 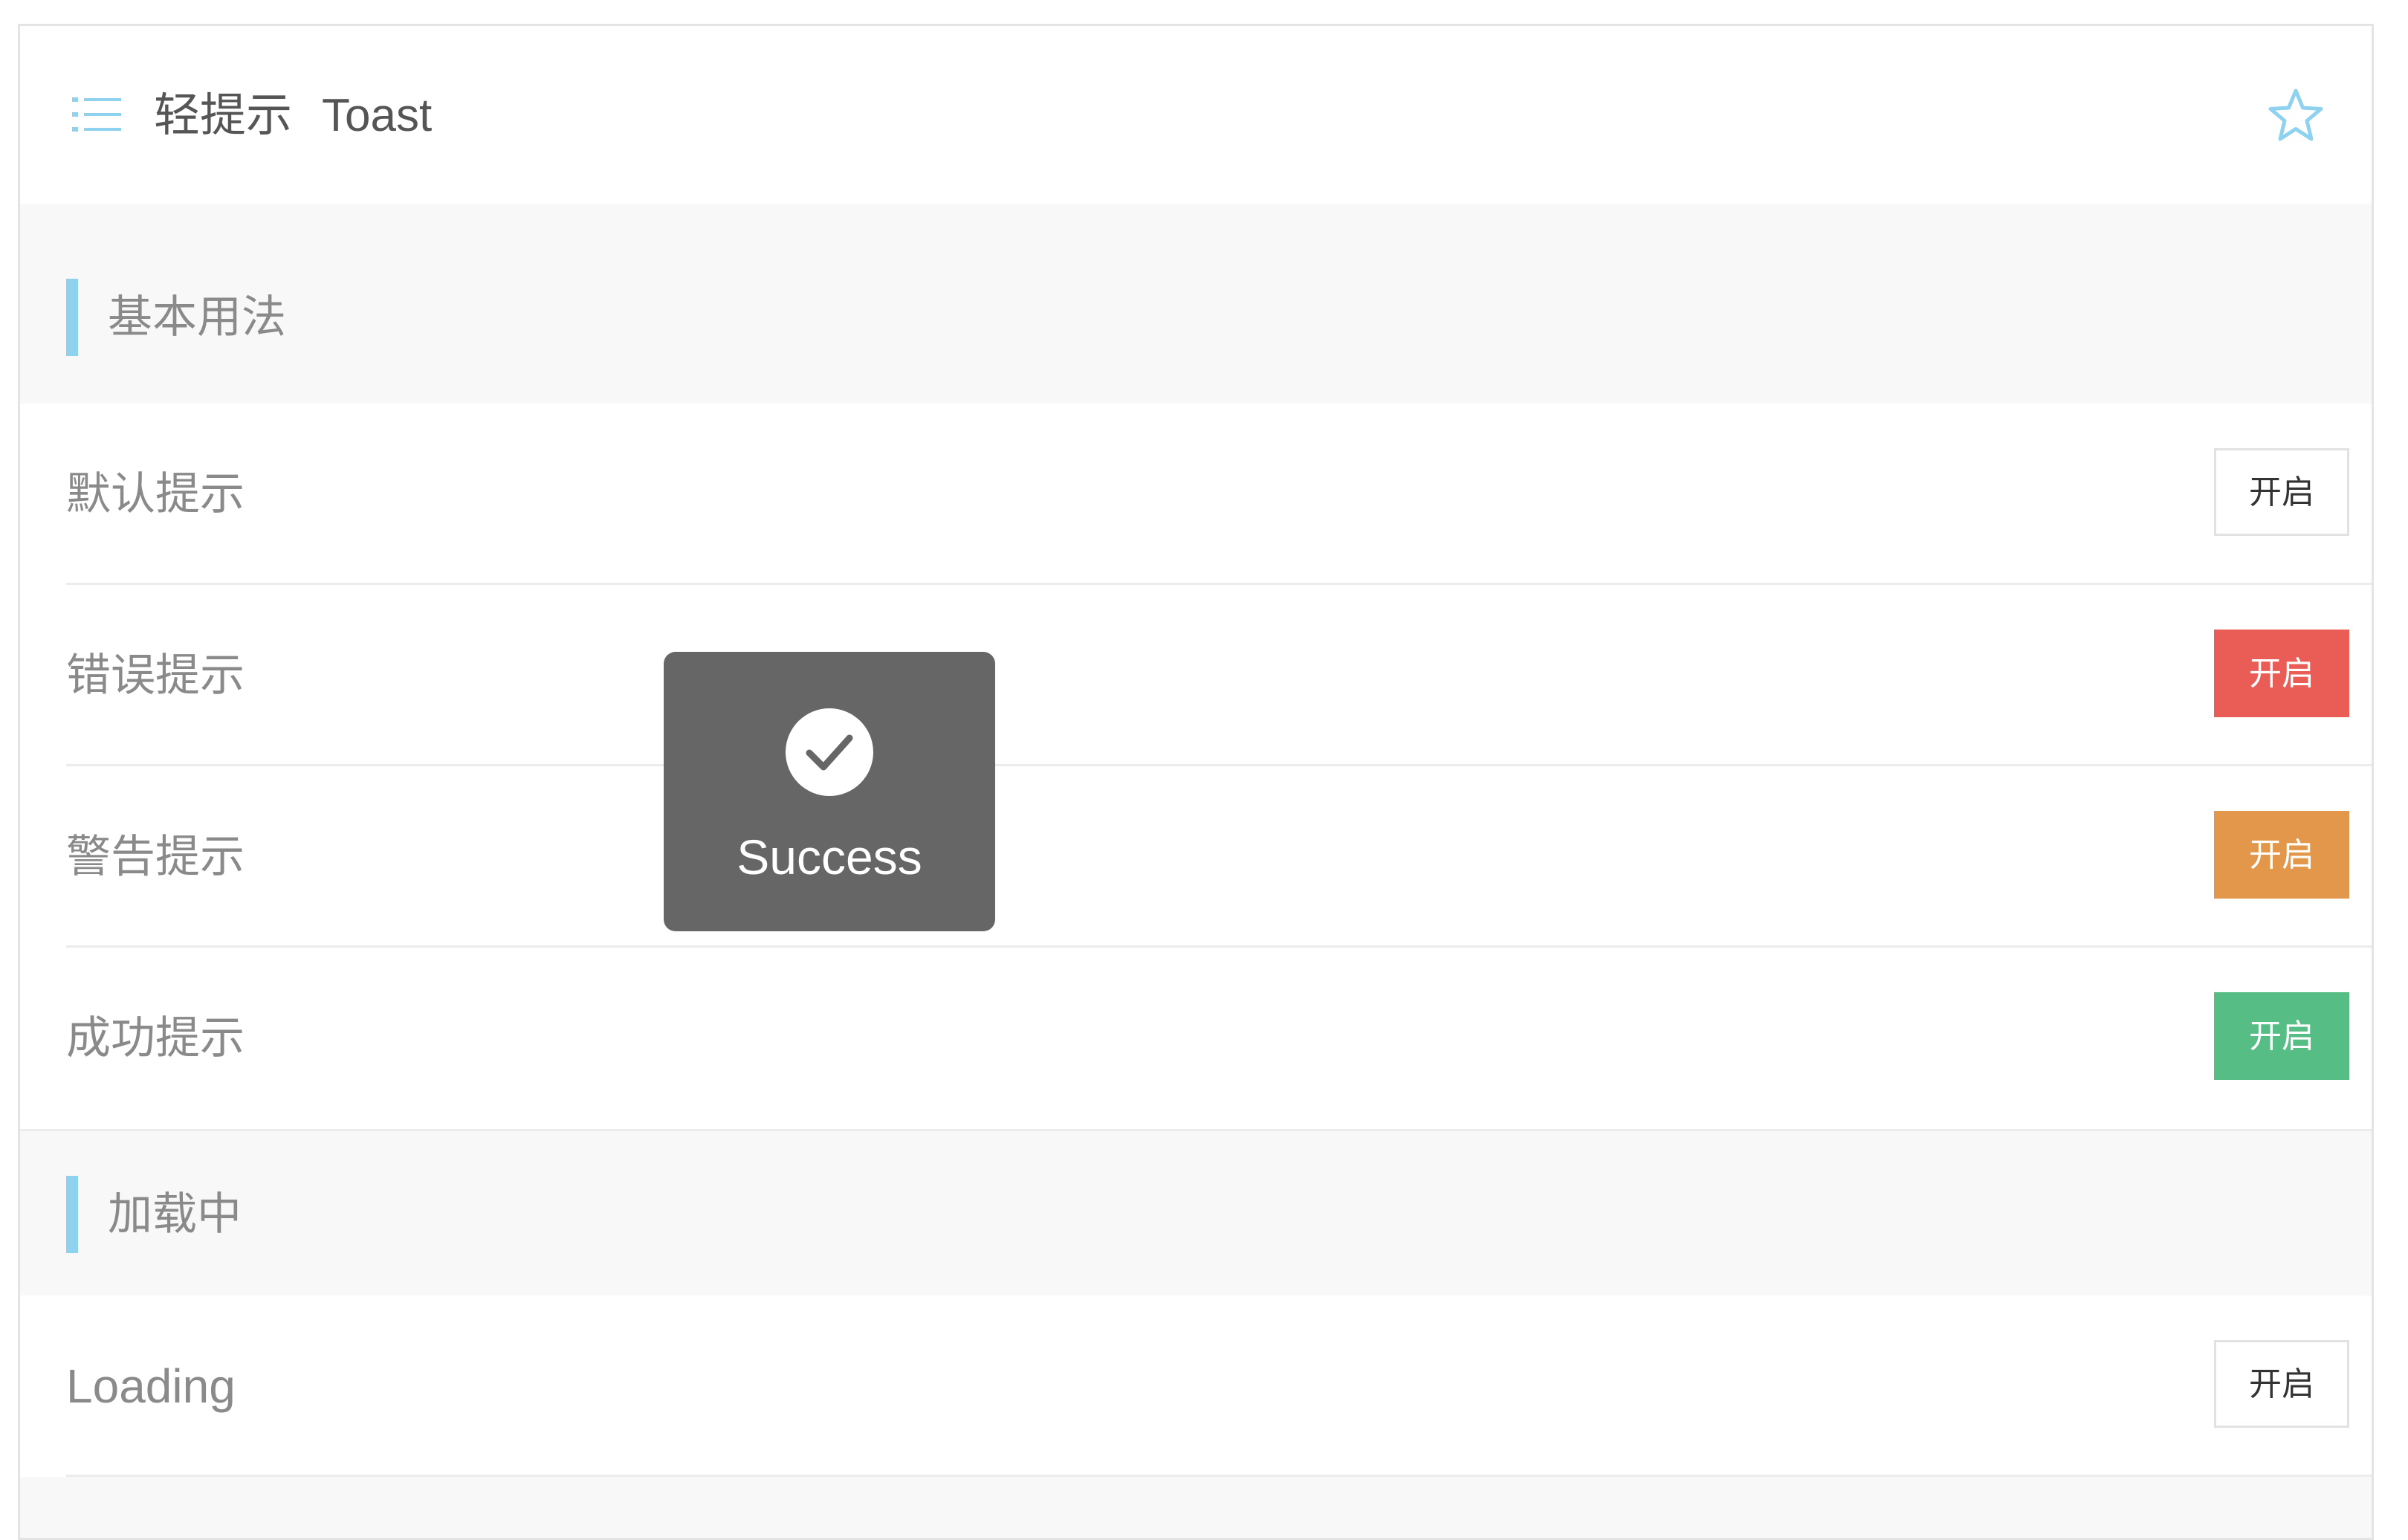 I want to click on open-default-toast-button: 开启, so click(x=2281, y=492).